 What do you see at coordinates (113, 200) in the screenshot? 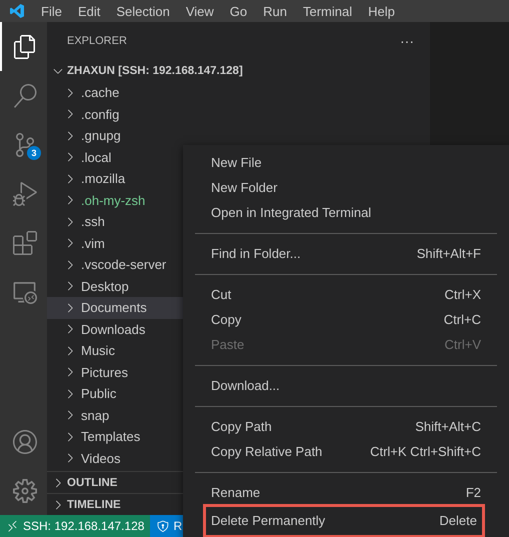
I see `folder-name: .oh-my-zsh` at bounding box center [113, 200].